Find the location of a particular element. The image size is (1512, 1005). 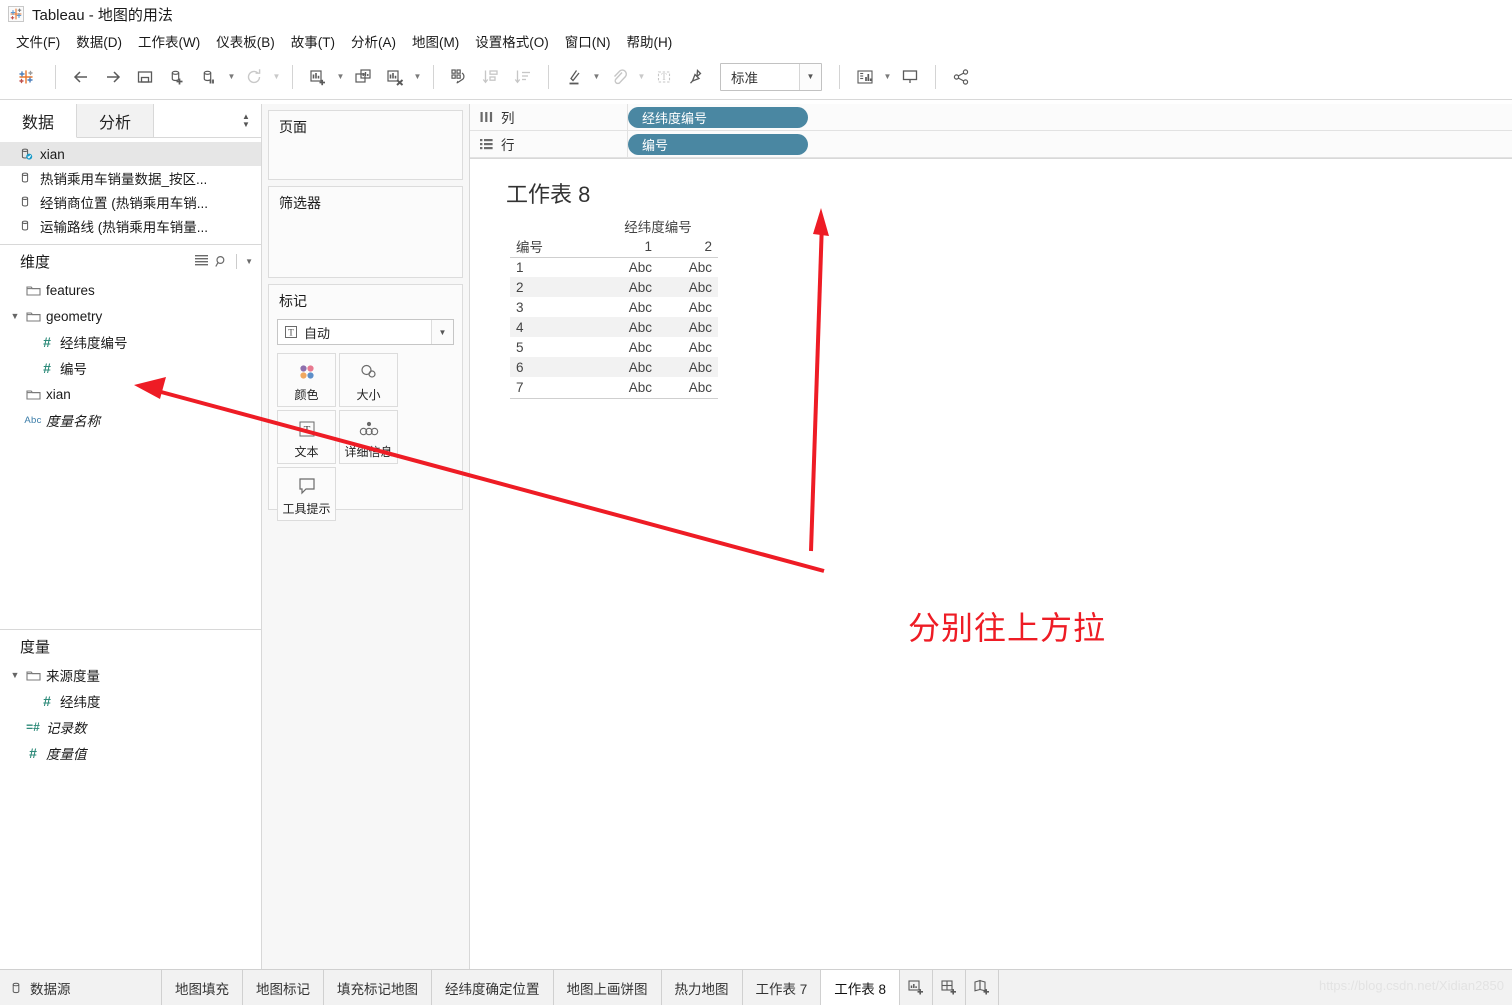

sort-ascending-icon is located at coordinates (491, 77).